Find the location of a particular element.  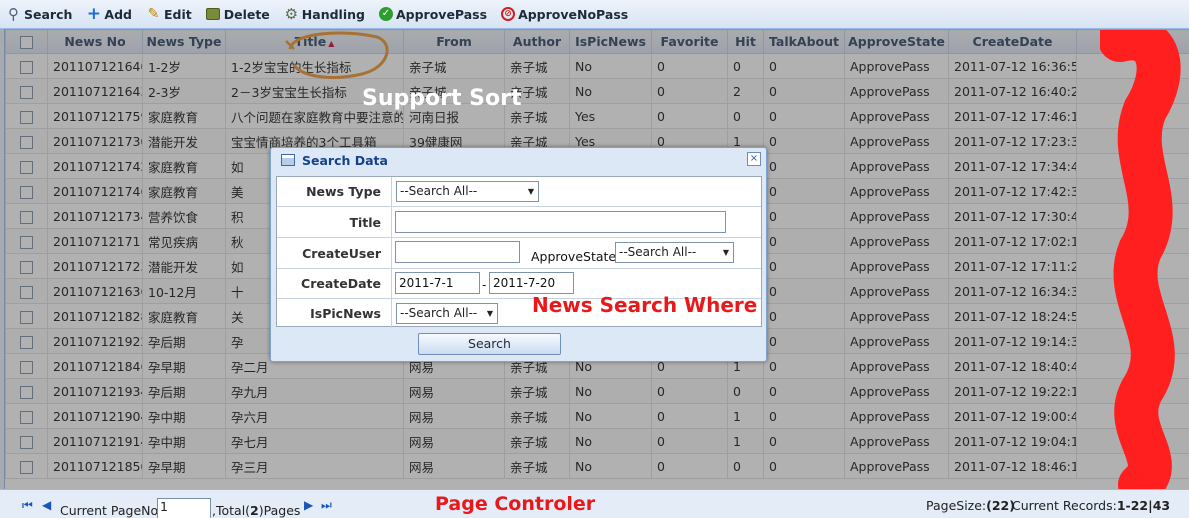

create-user-input is located at coordinates (457, 252).